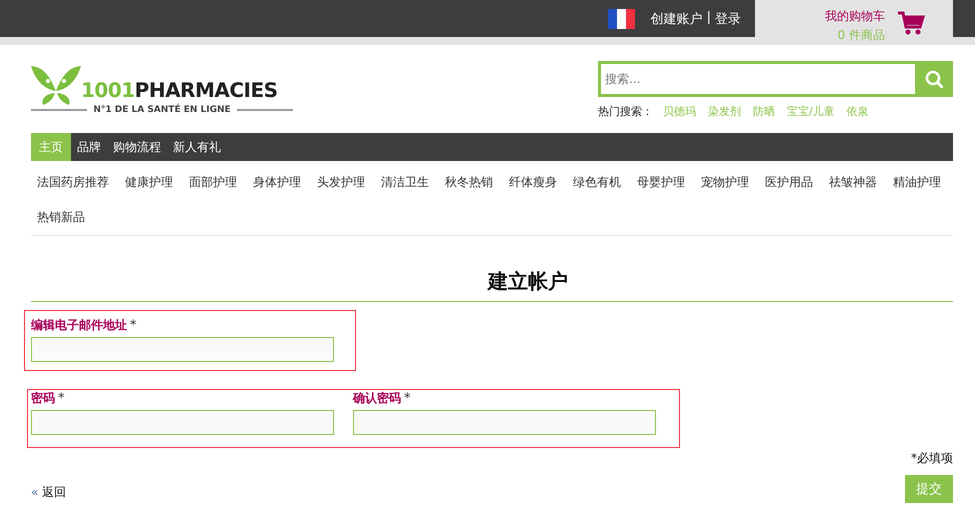 The image size is (975, 530). Describe the element at coordinates (789, 182) in the screenshot. I see `category-link: 医护用品` at that location.